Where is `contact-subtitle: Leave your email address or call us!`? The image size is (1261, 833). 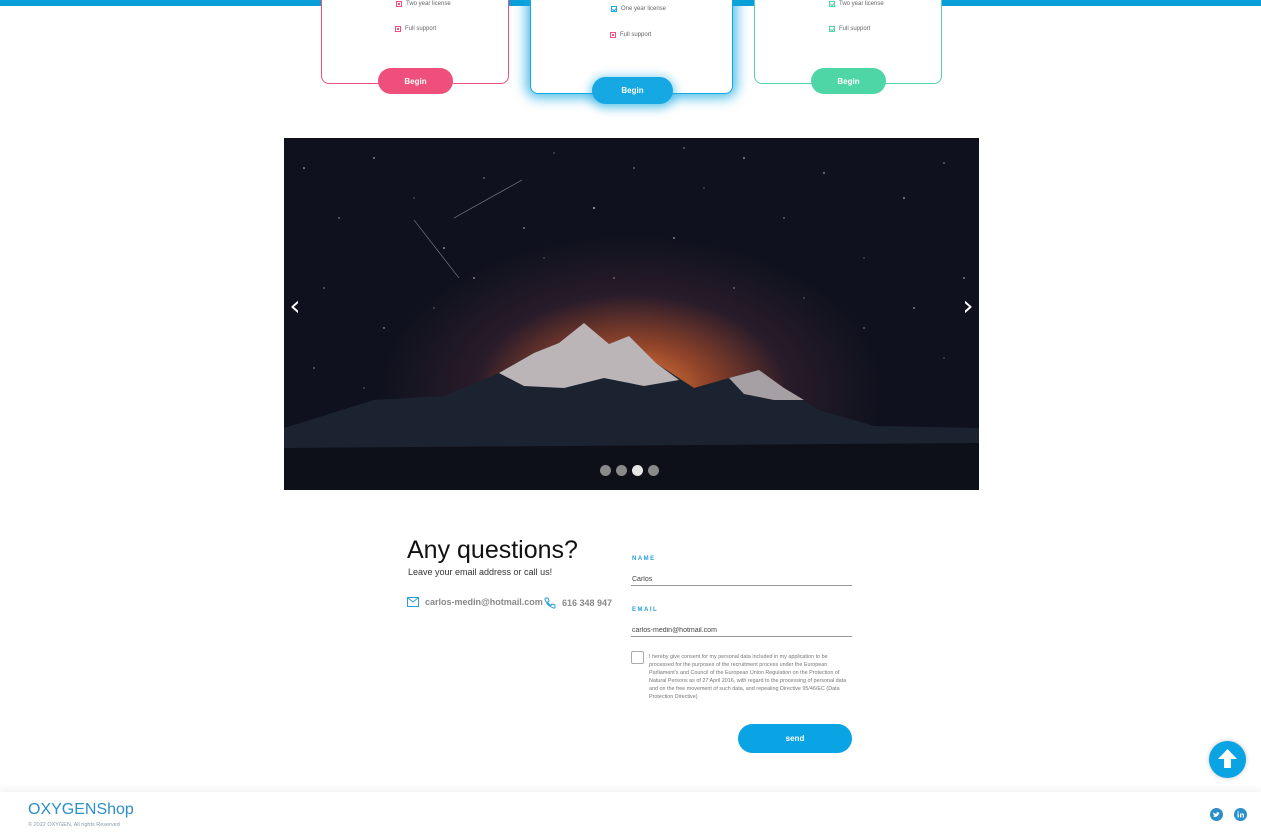
contact-subtitle: Leave your email address or call us! is located at coordinates (480, 572).